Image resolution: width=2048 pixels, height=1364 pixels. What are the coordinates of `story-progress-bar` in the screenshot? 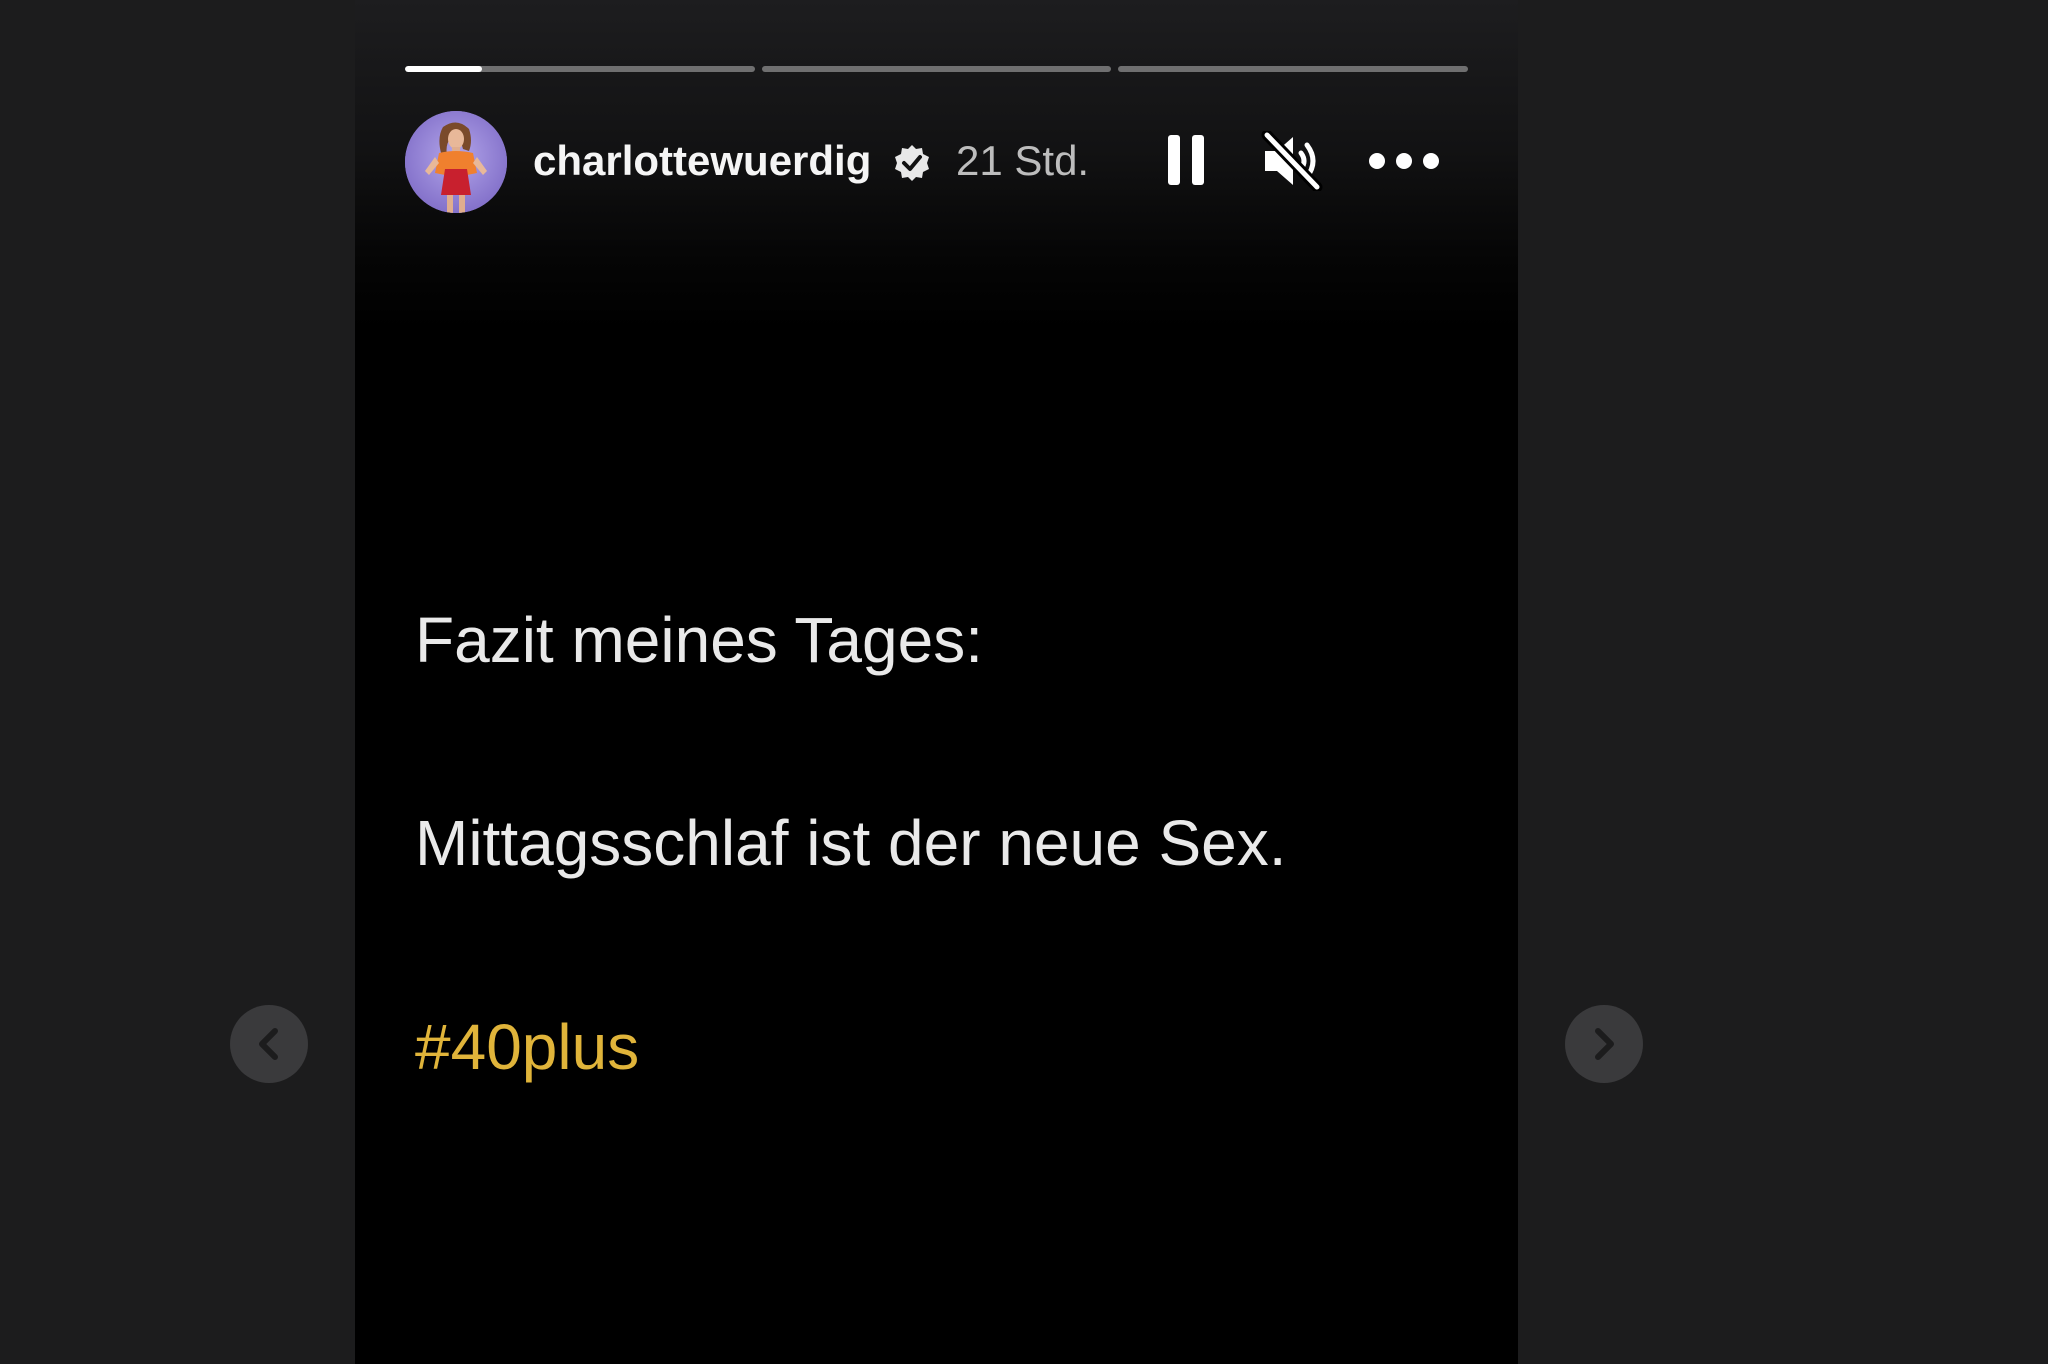 It's located at (937, 69).